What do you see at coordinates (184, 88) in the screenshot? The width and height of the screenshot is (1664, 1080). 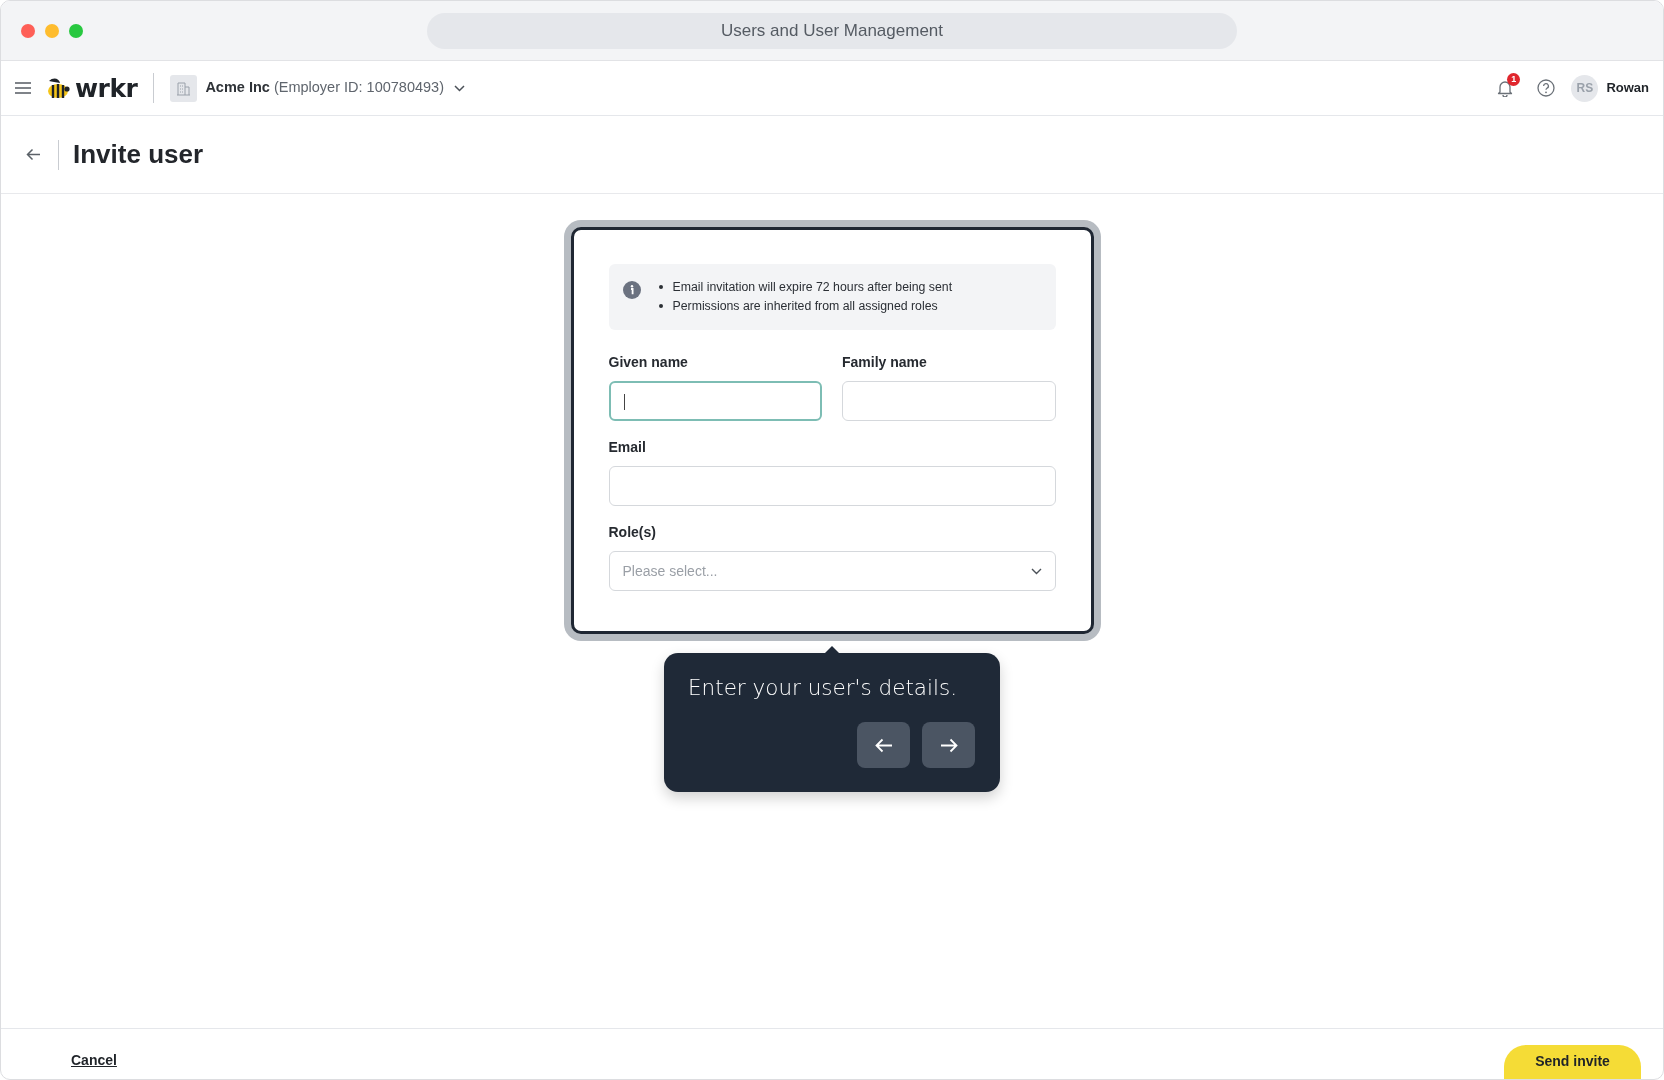 I see `building-icon` at bounding box center [184, 88].